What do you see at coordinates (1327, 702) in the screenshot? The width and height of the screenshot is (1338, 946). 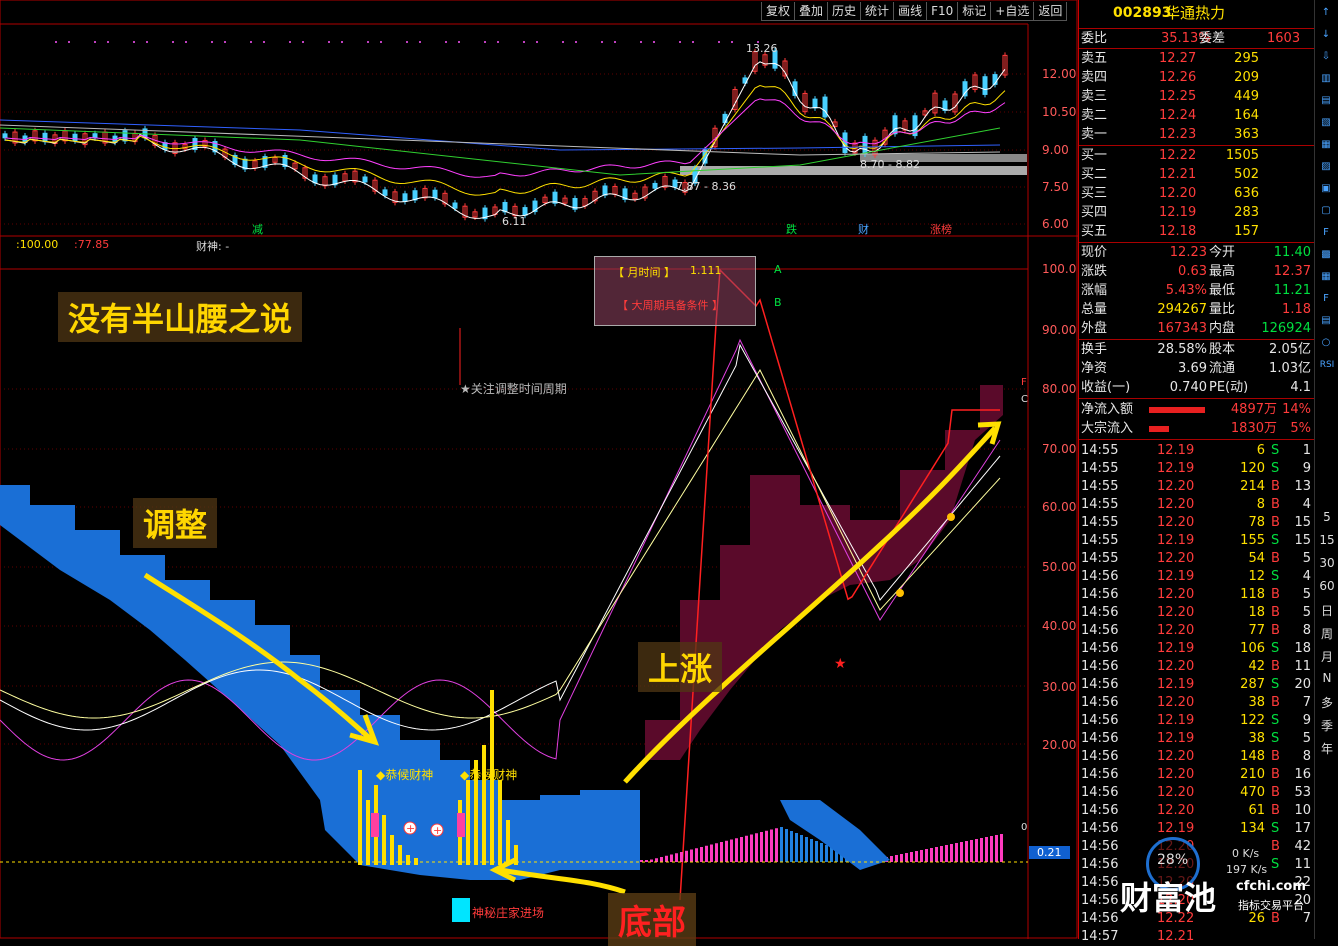 I see `period-button: 多` at bounding box center [1327, 702].